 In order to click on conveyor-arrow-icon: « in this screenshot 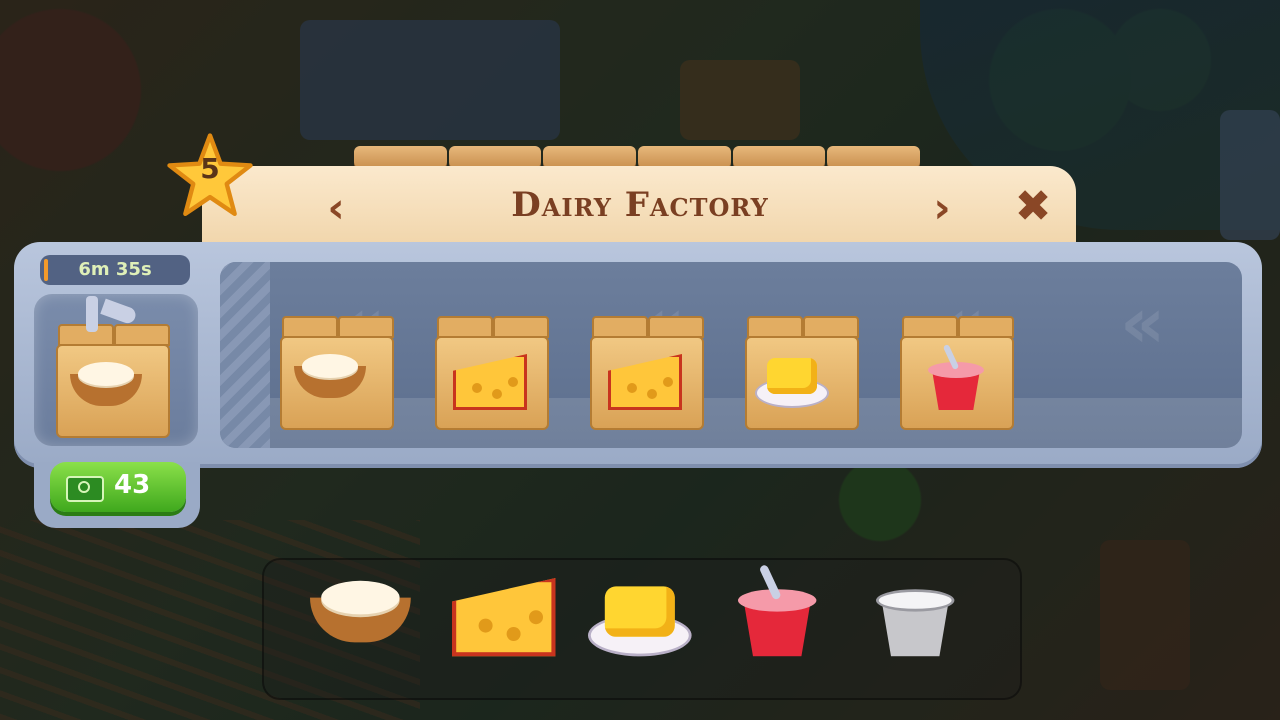, I will do `click(1143, 323)`.